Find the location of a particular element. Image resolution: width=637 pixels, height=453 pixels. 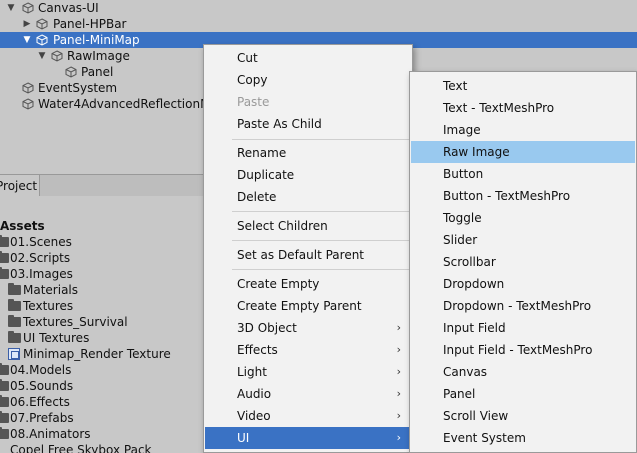

menu-item-video: Video › is located at coordinates (308, 416).